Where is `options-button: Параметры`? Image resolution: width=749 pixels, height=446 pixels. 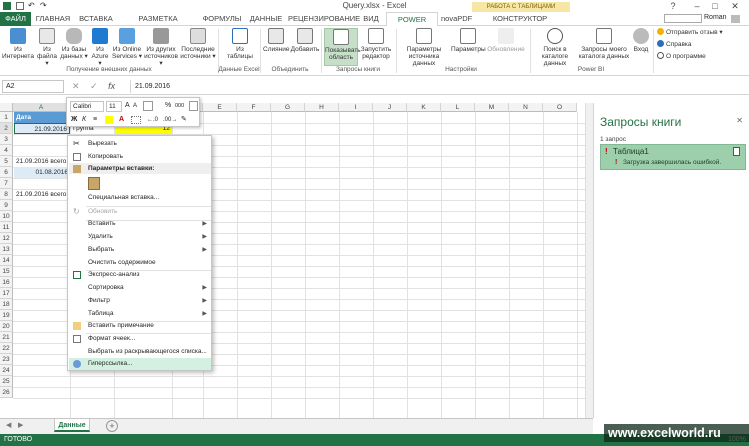 options-button: Параметры is located at coordinates (468, 47).